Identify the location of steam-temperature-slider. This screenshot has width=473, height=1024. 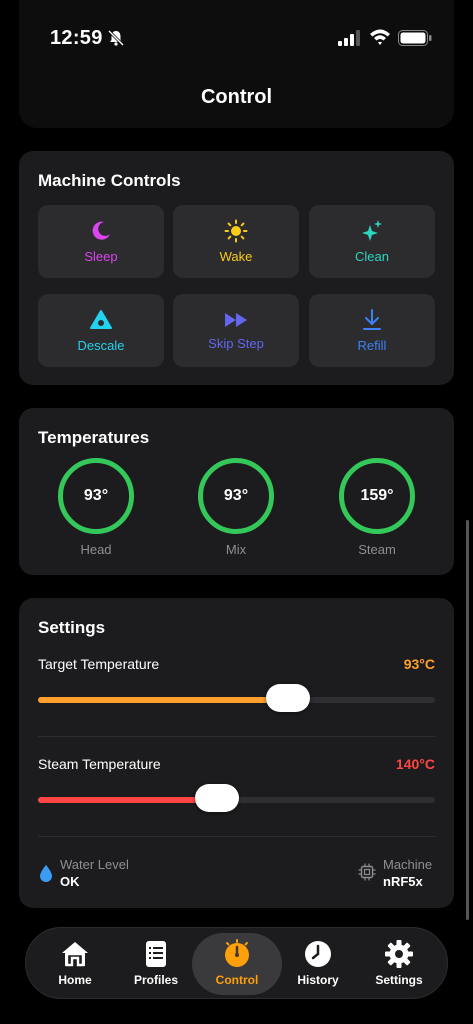
(236, 798).